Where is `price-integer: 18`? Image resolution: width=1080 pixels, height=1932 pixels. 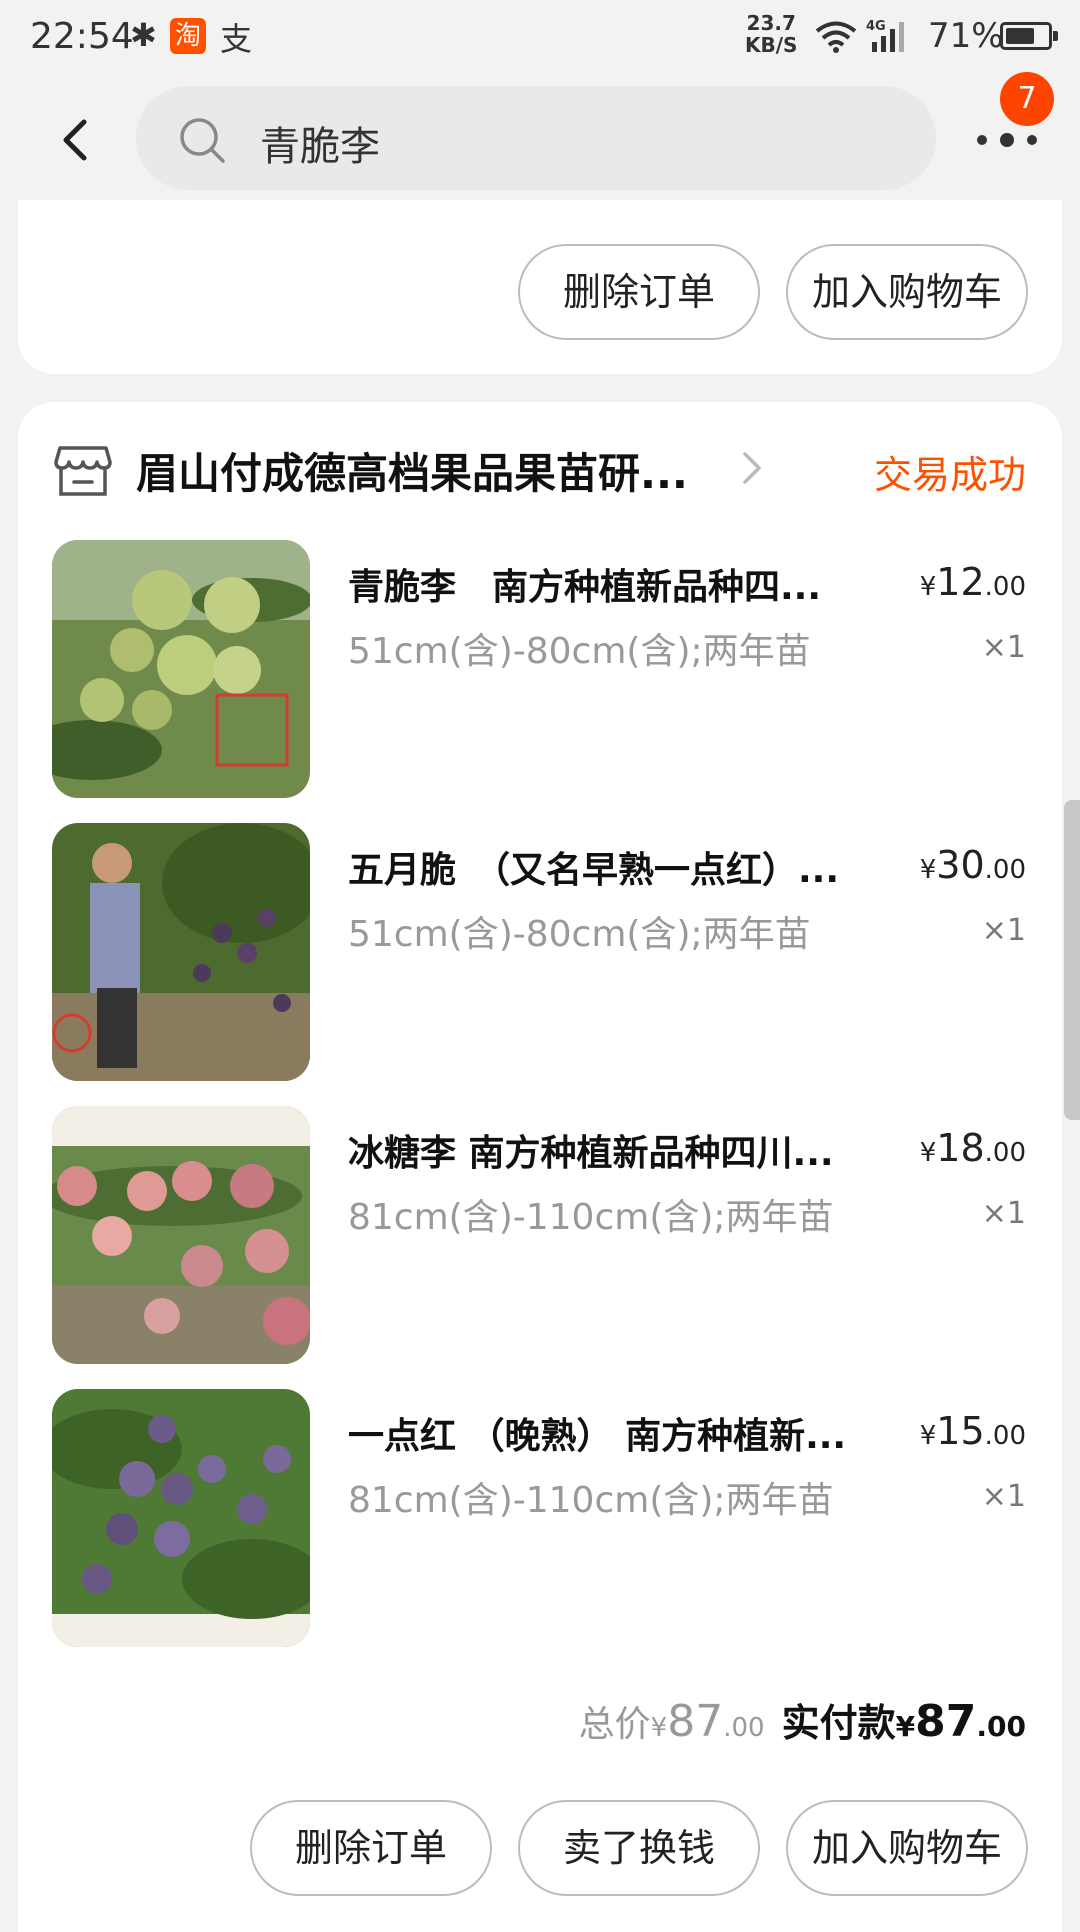 price-integer: 18 is located at coordinates (960, 1148).